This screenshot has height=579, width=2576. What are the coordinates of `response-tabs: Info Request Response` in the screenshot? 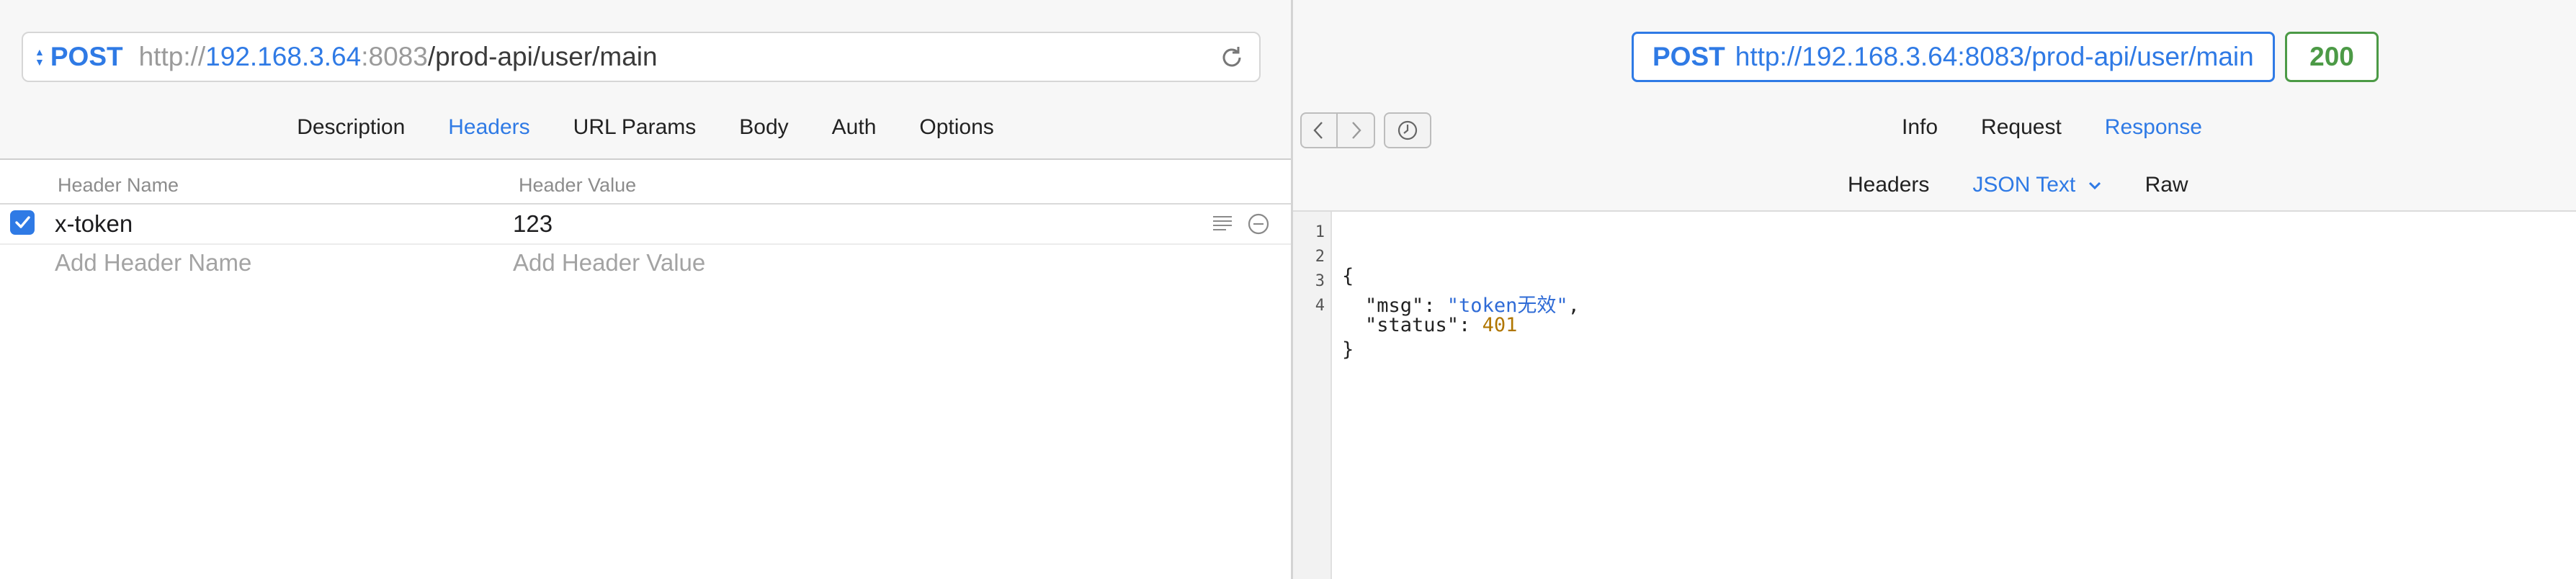 It's located at (2052, 127).